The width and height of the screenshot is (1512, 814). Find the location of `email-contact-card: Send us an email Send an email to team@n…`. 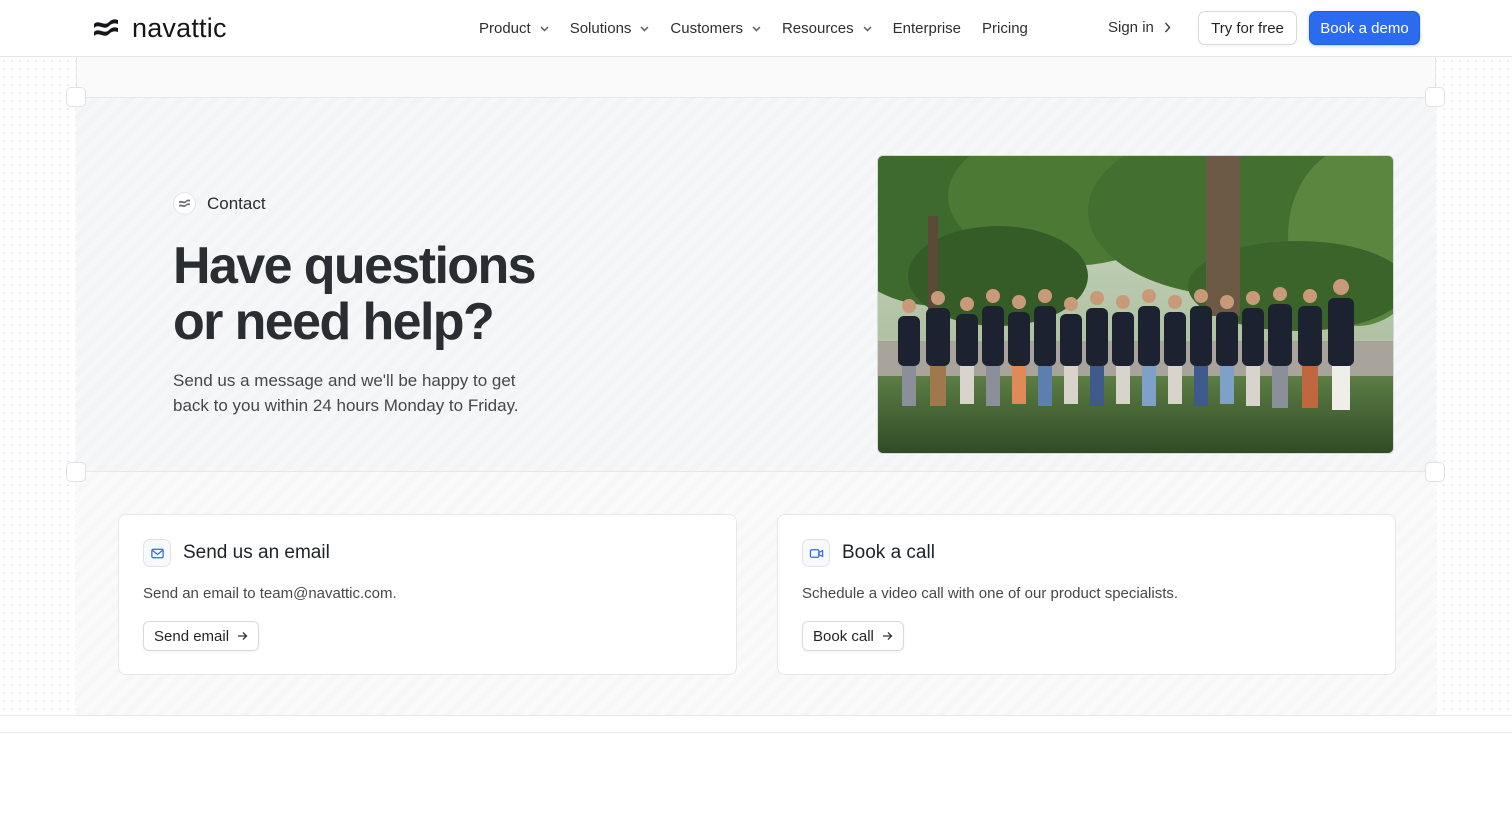

email-contact-card: Send us an email Send an email to team@n… is located at coordinates (427, 594).